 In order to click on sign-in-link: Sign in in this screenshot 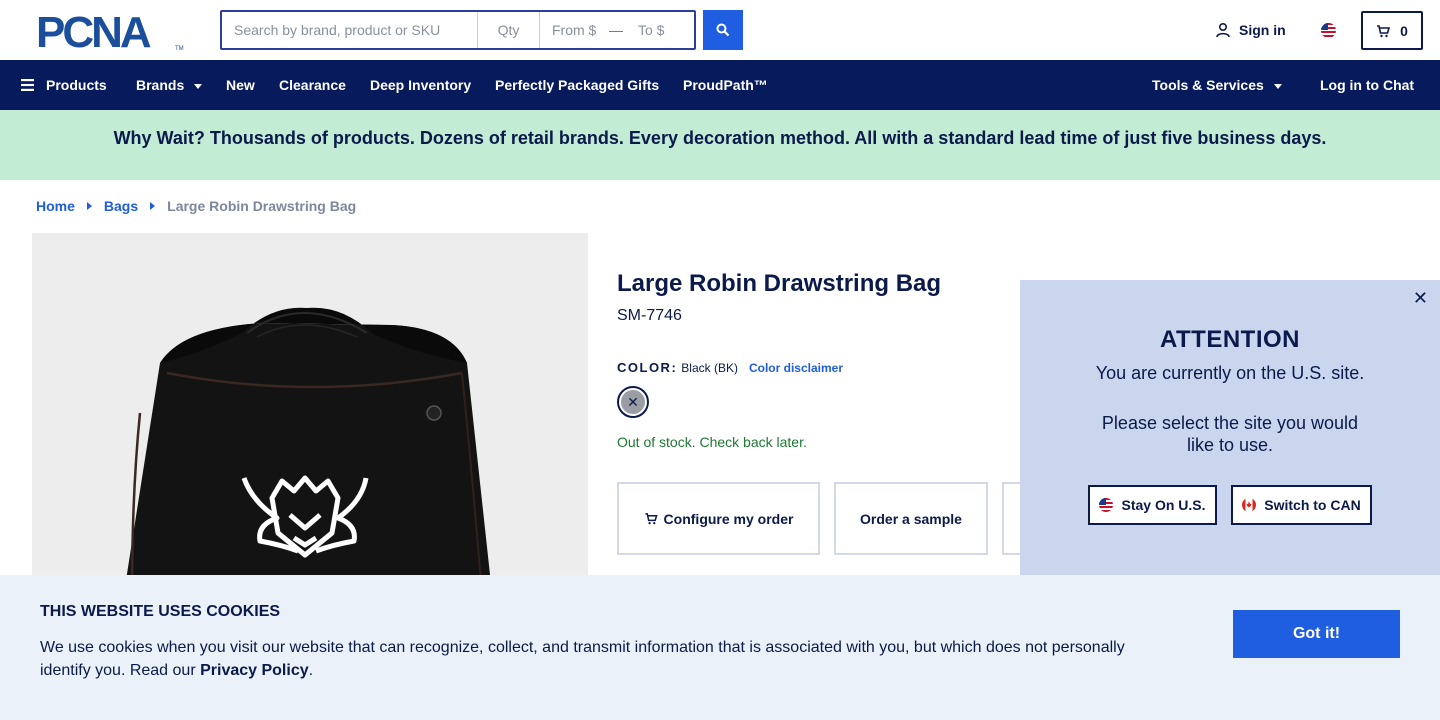, I will do `click(1250, 30)`.